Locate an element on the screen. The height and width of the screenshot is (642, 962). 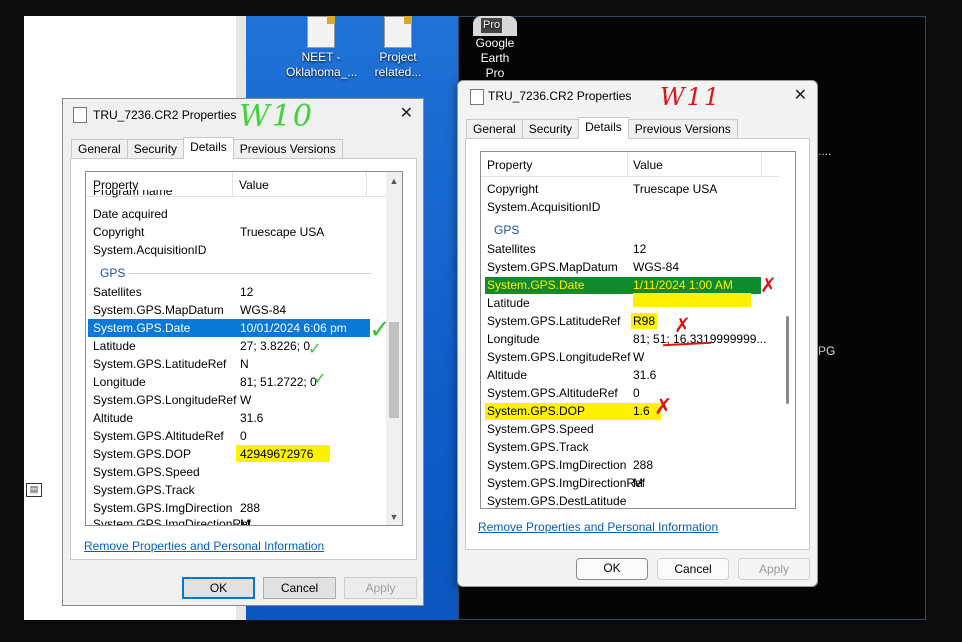
list-item: System.GPS.DOP 42949672976 is located at coordinates (238, 454).